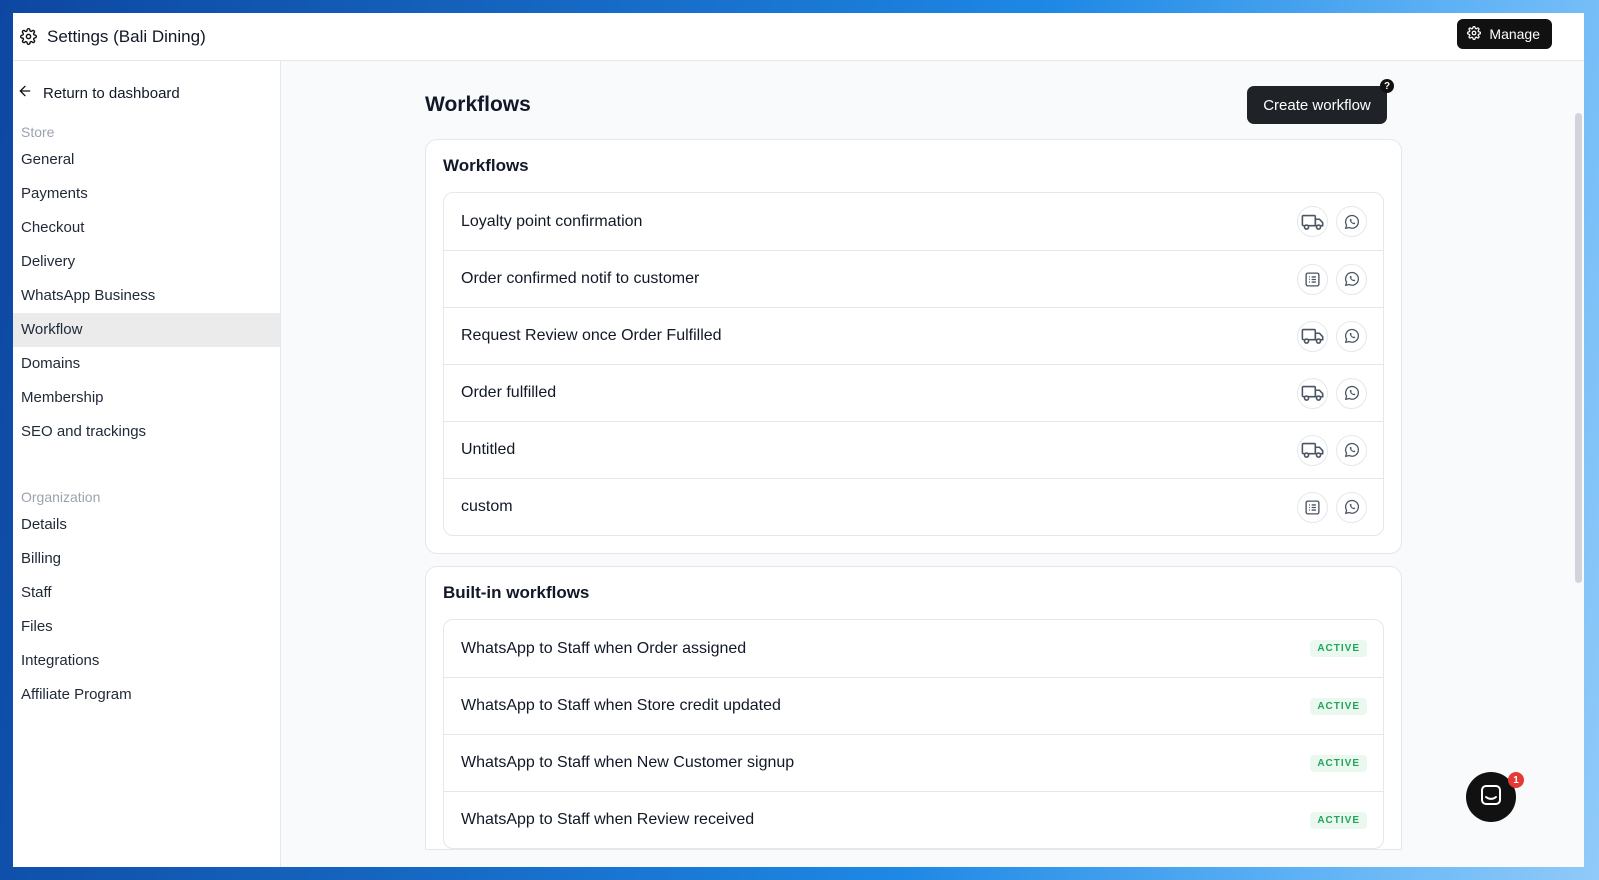  What do you see at coordinates (146, 695) in the screenshot?
I see `sidebar-item-affiliate-program: Affiliate Program` at bounding box center [146, 695].